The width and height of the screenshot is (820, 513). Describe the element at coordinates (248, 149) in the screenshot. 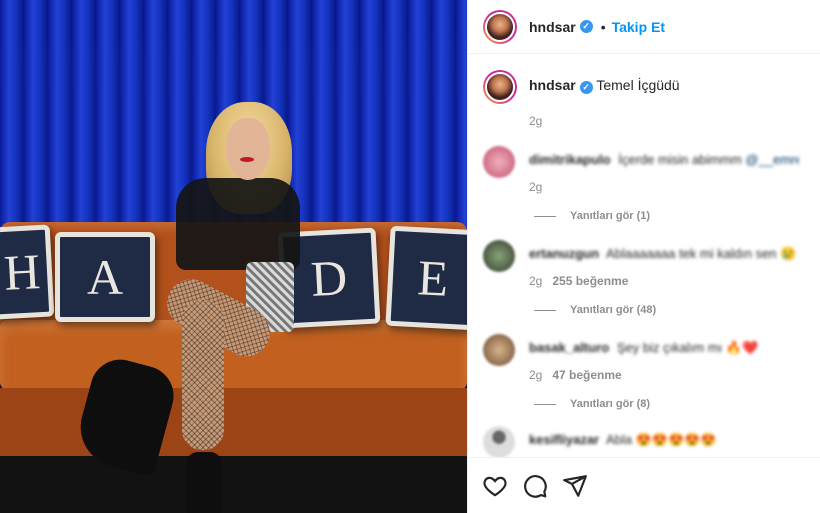

I see `person-face` at that location.